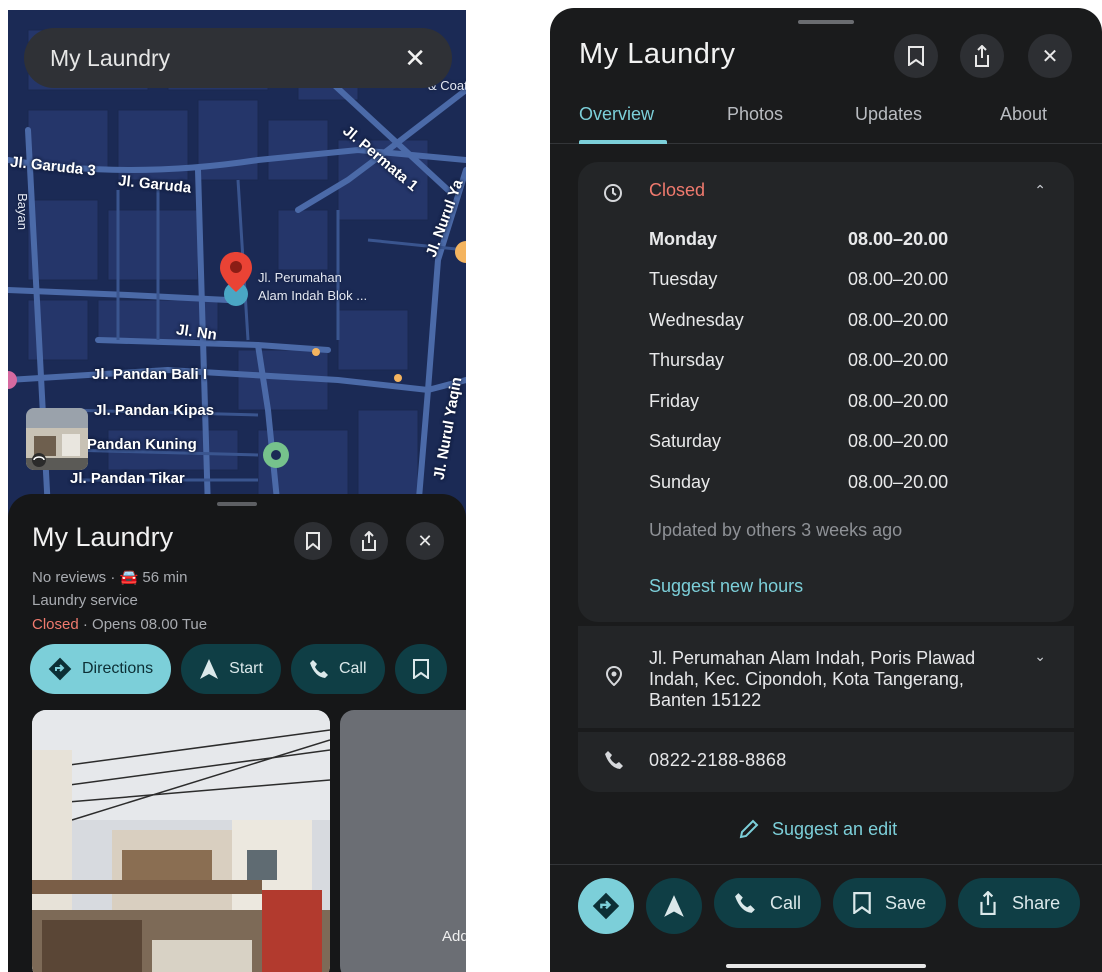 The width and height of the screenshot is (1102, 972). What do you see at coordinates (238, 58) in the screenshot?
I see `search-bar: My Laundry ✕` at bounding box center [238, 58].